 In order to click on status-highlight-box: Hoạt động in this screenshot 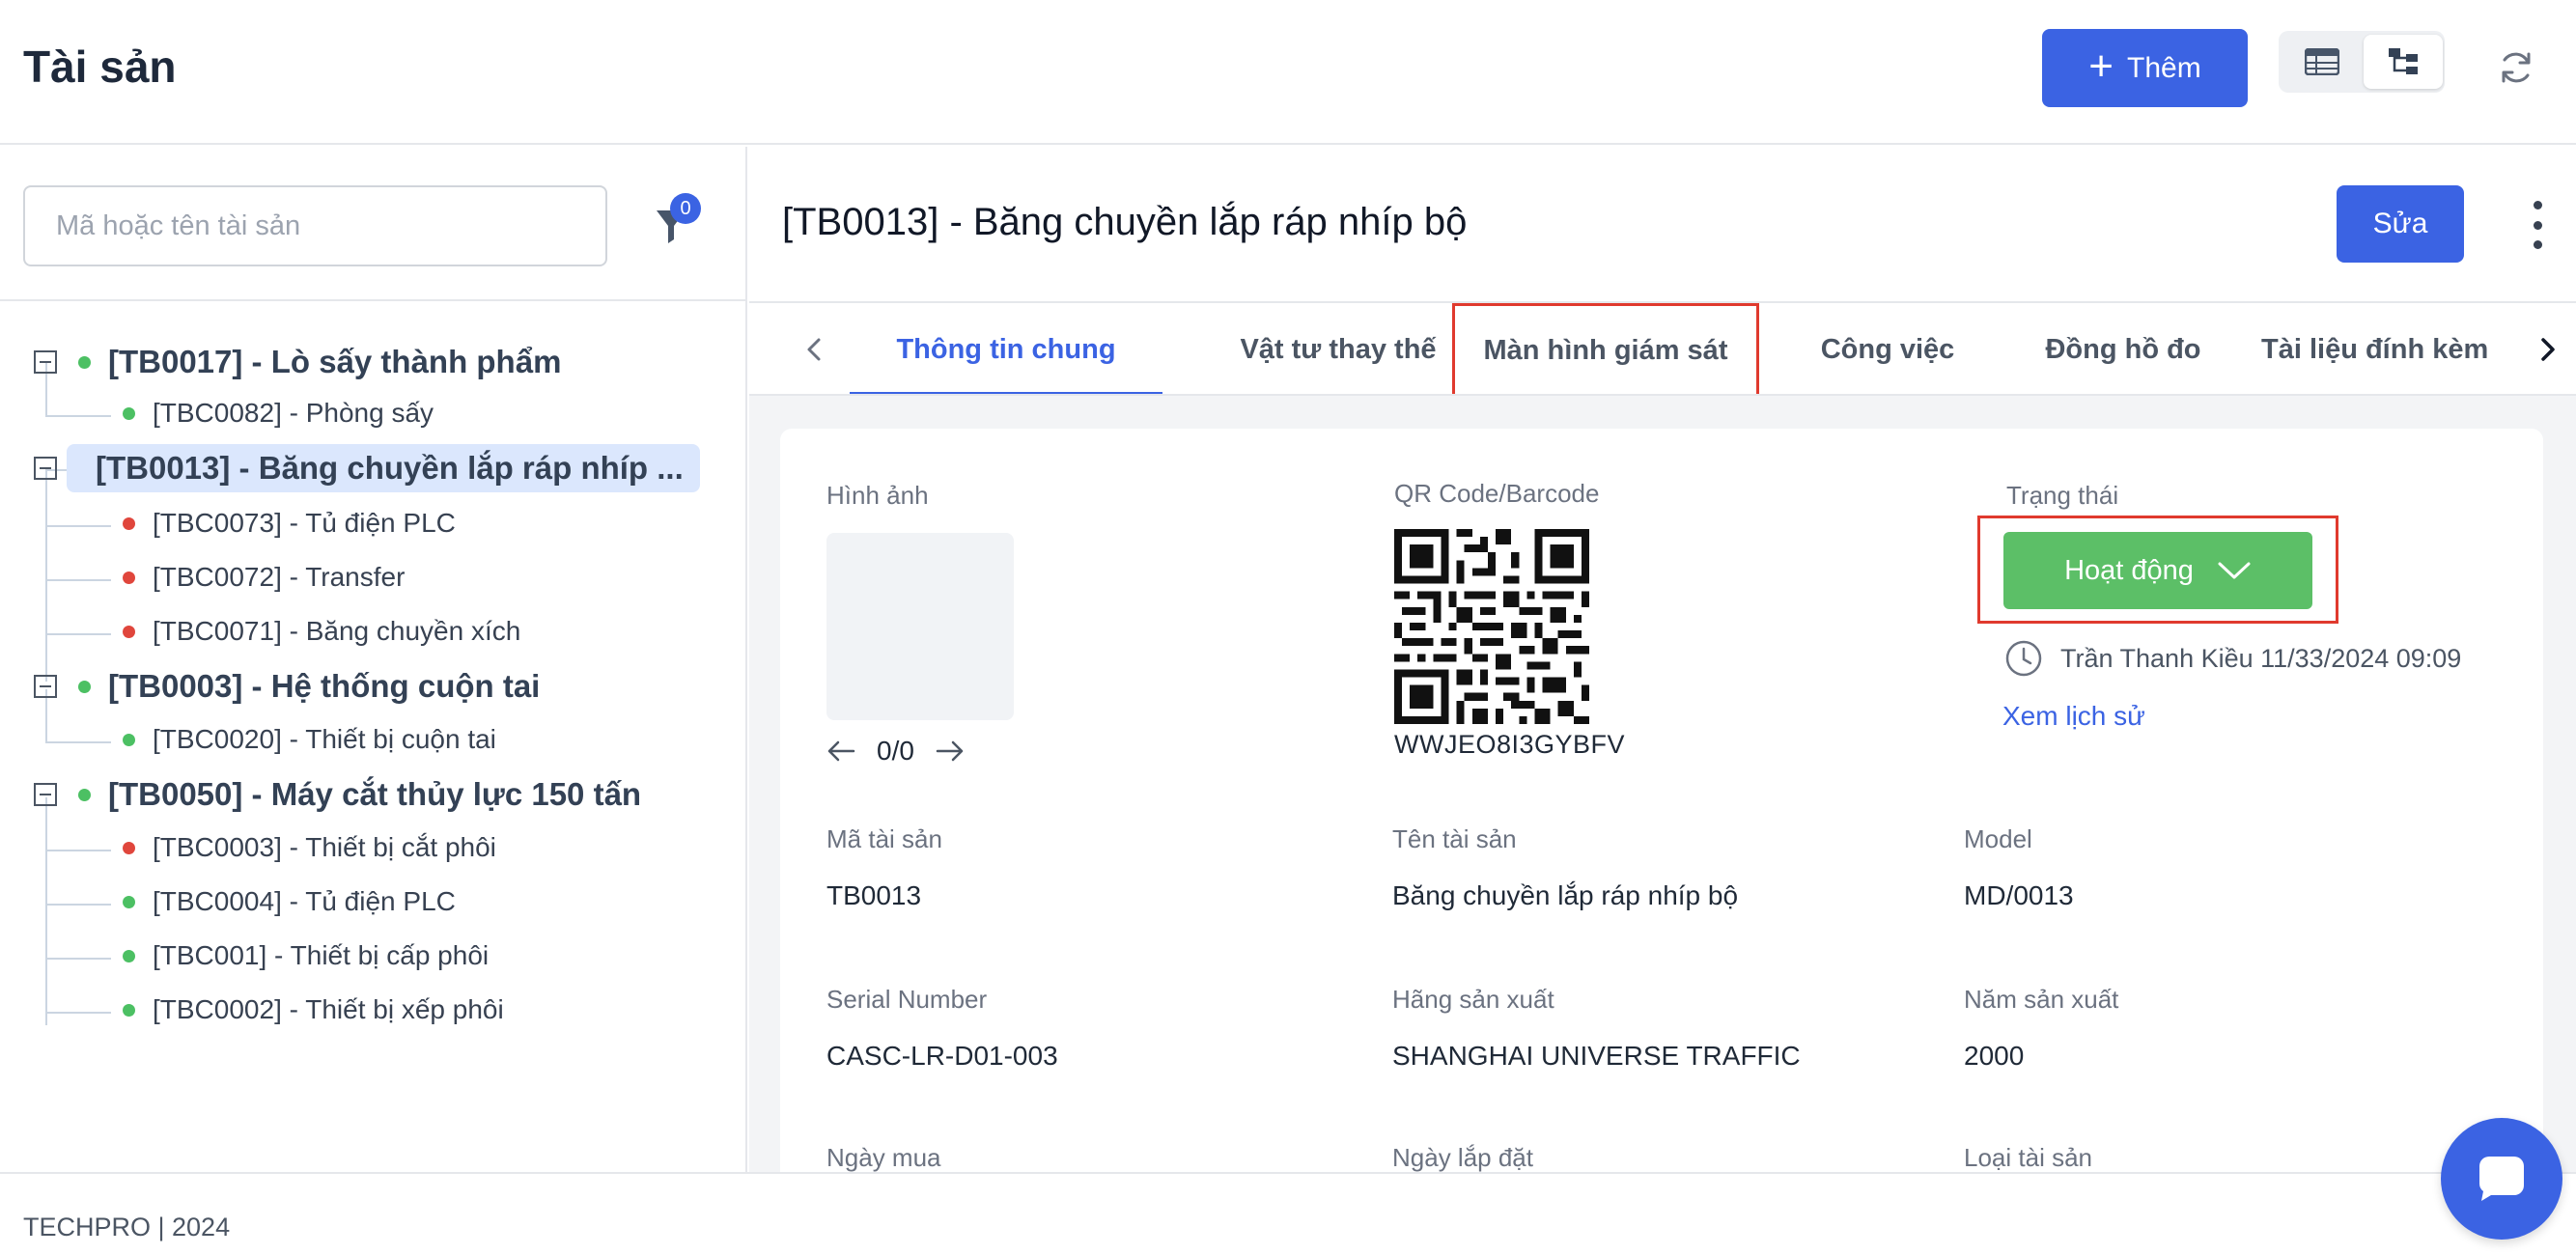, I will do `click(2157, 570)`.